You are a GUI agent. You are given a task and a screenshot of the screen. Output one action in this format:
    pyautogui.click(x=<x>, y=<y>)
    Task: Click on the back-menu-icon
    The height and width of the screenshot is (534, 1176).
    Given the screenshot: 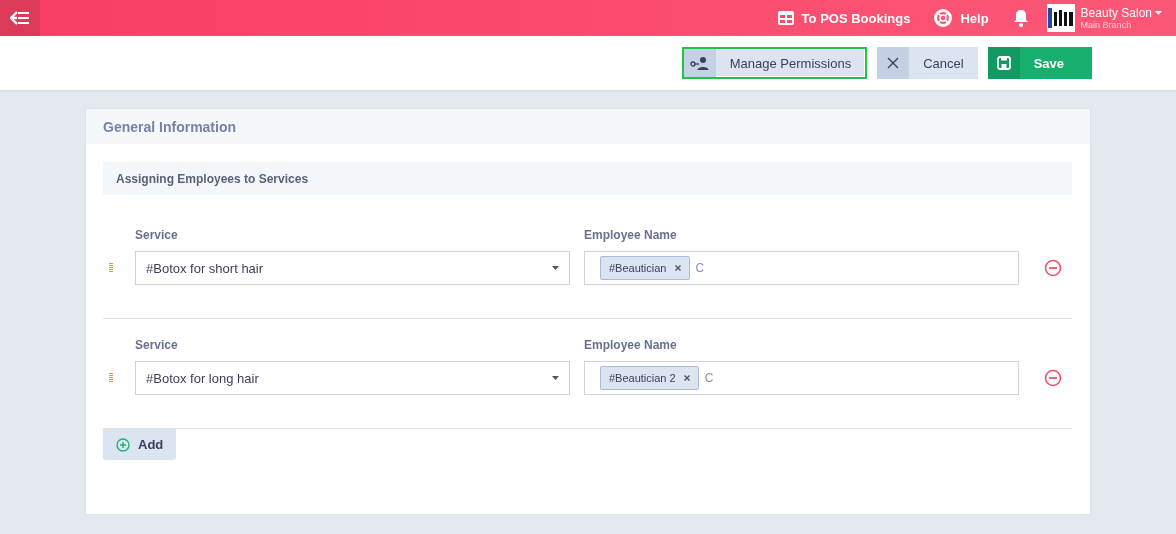 What is the action you would take?
    pyautogui.click(x=20, y=18)
    